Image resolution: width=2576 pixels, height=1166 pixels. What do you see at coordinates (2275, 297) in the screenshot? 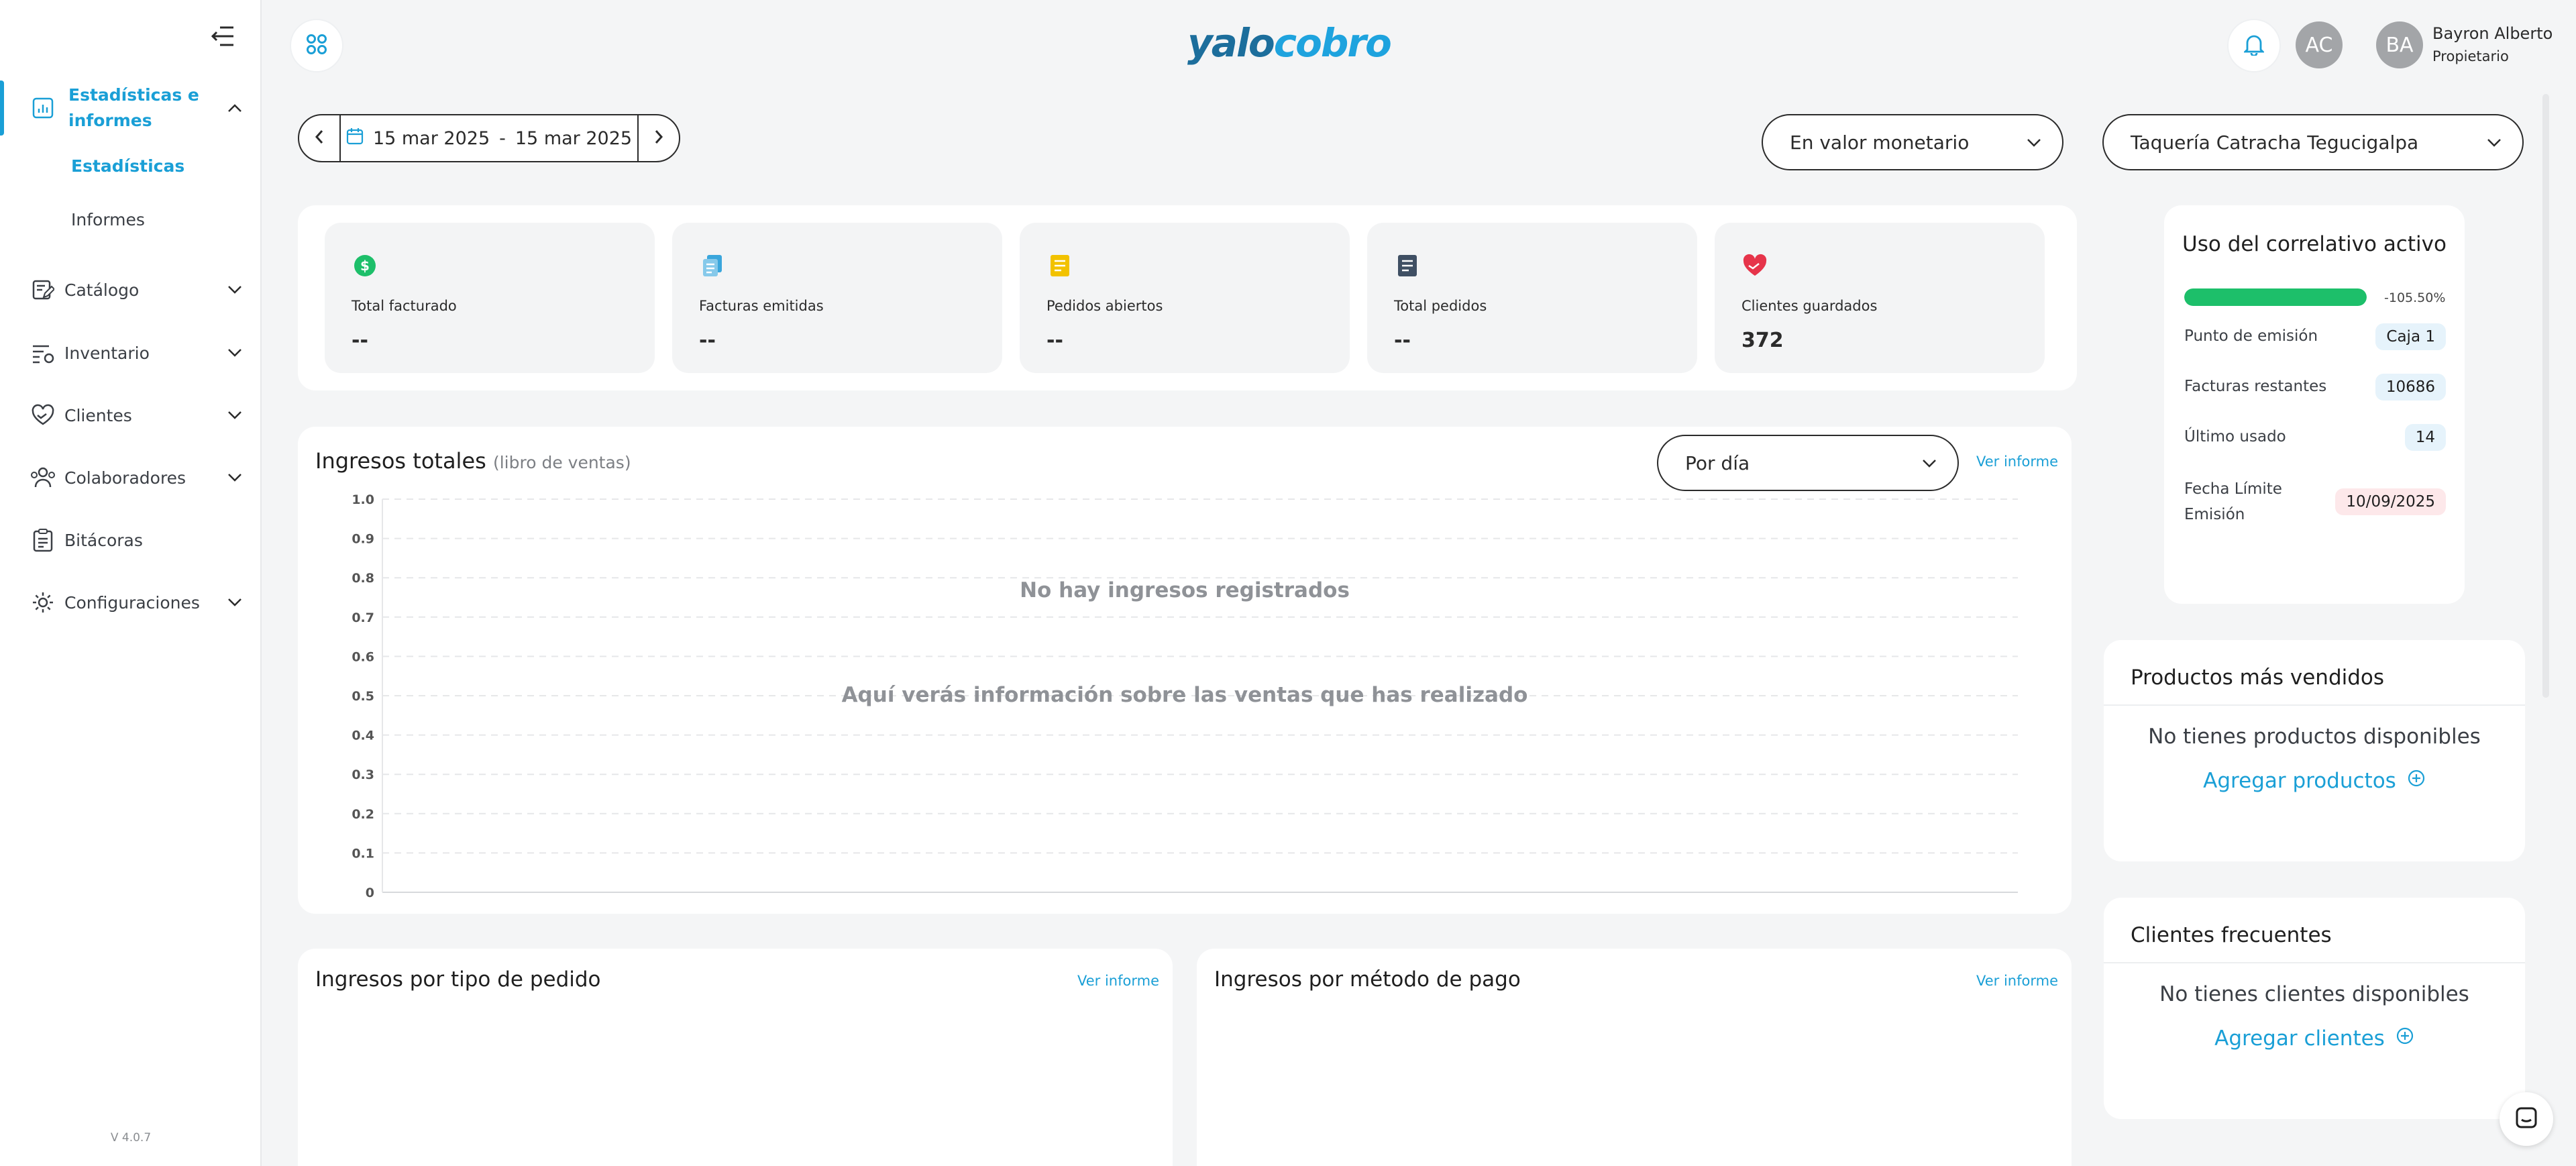
I see `correlativo-progress-fill` at bounding box center [2275, 297].